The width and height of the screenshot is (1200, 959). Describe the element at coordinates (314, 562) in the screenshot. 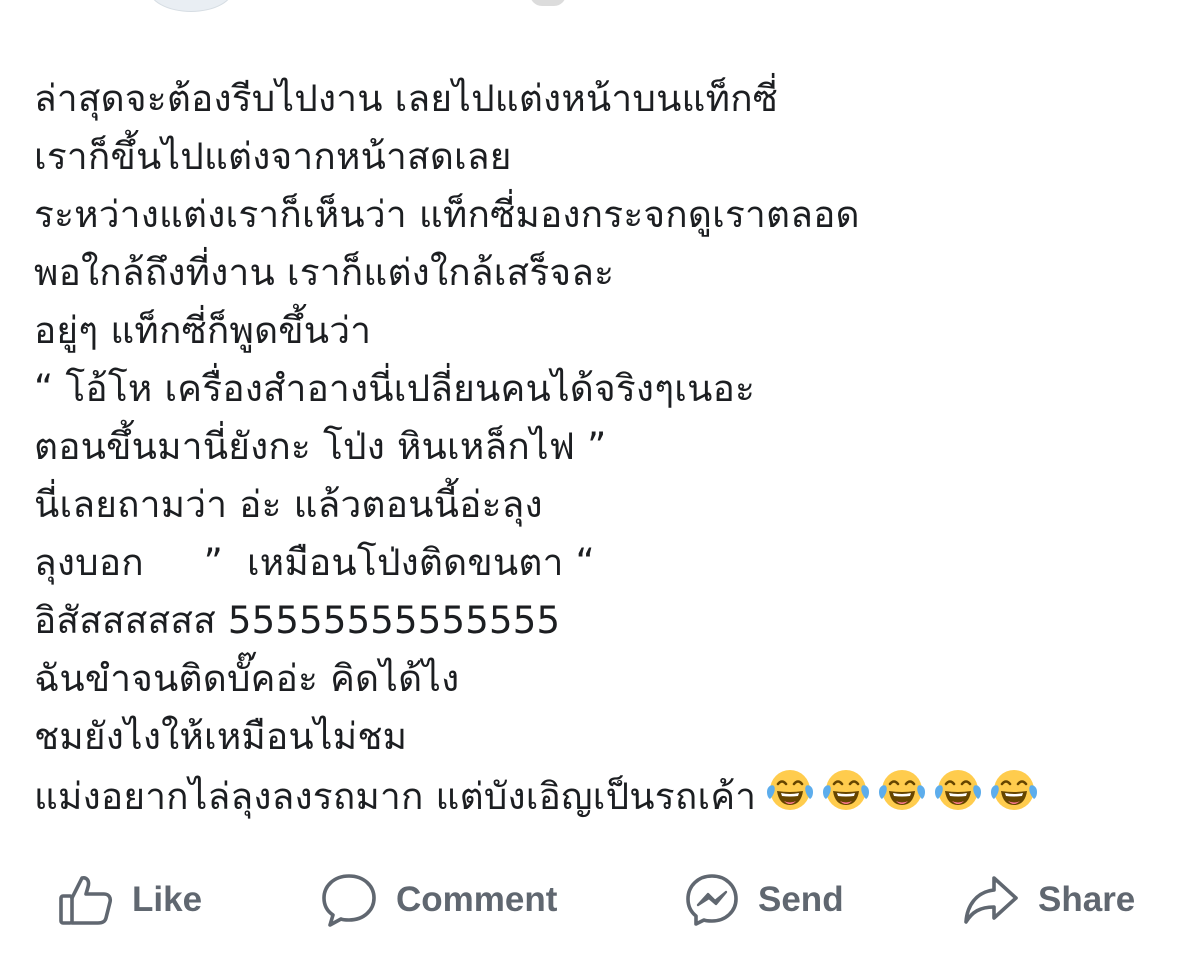

I see `post-line: ลุงบอก ” เหมือนโป่งติดขนตา “` at that location.